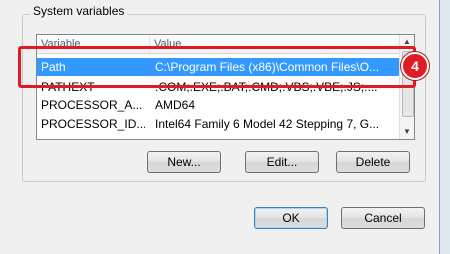 The image size is (450, 254). What do you see at coordinates (444, 127) in the screenshot?
I see `dialog-frame-edge` at bounding box center [444, 127].